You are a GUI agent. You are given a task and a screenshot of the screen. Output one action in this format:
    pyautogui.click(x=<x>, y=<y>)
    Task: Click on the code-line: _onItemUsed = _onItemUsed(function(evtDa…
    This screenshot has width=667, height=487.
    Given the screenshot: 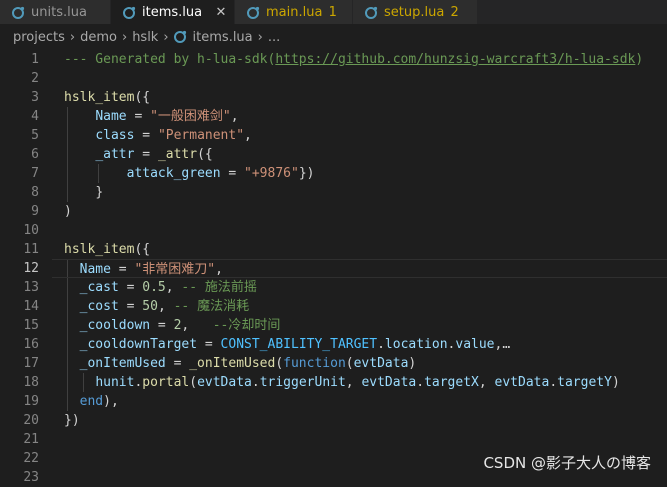 What is the action you would take?
    pyautogui.click(x=365, y=363)
    